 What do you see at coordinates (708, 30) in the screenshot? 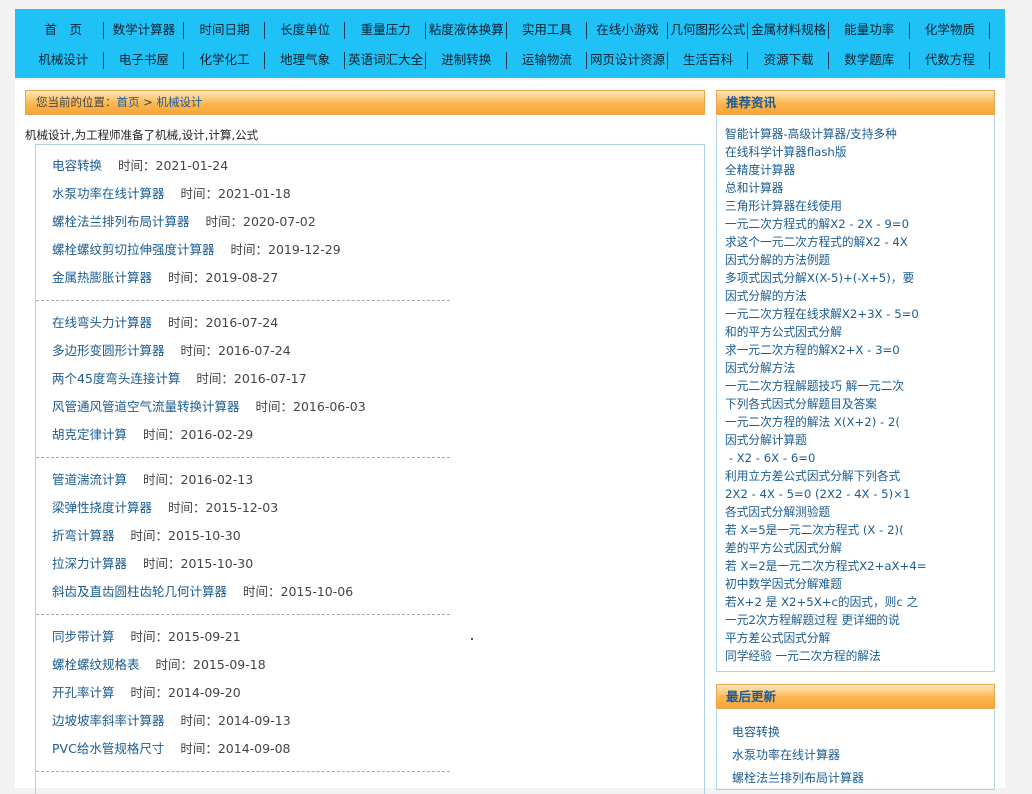
I see `nav-link: 几何图形公式` at bounding box center [708, 30].